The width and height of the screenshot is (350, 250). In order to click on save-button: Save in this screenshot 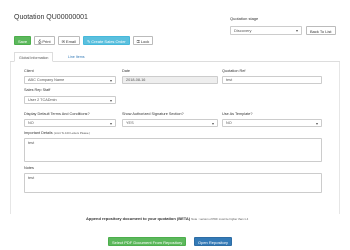, I will do `click(23, 40)`.